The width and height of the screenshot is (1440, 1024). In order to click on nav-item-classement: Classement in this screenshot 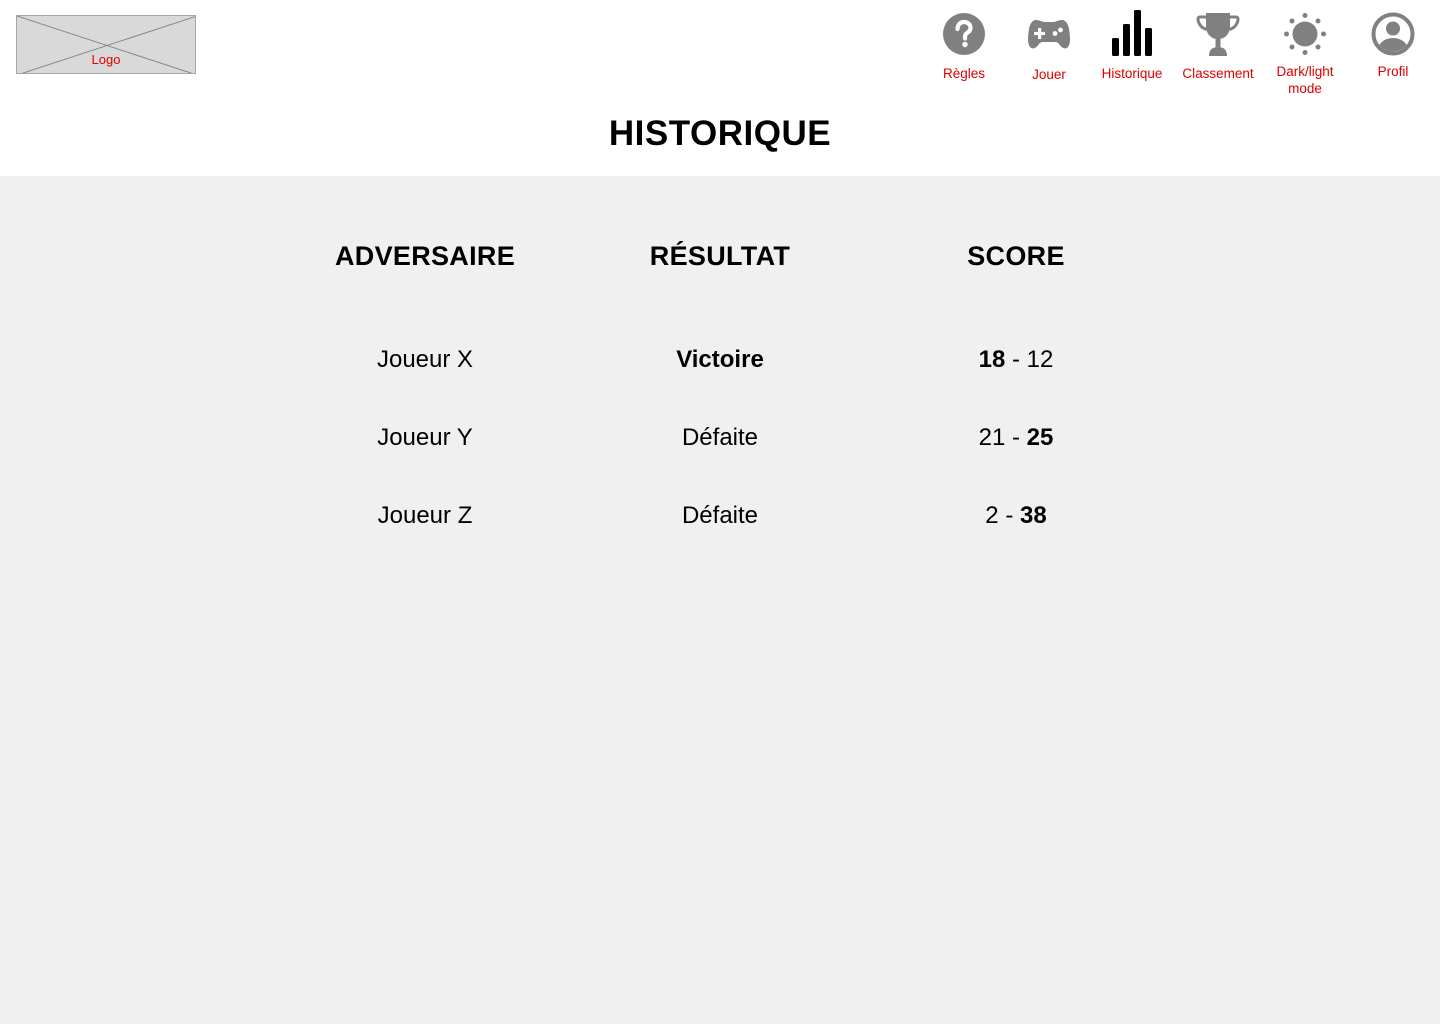, I will do `click(1218, 50)`.